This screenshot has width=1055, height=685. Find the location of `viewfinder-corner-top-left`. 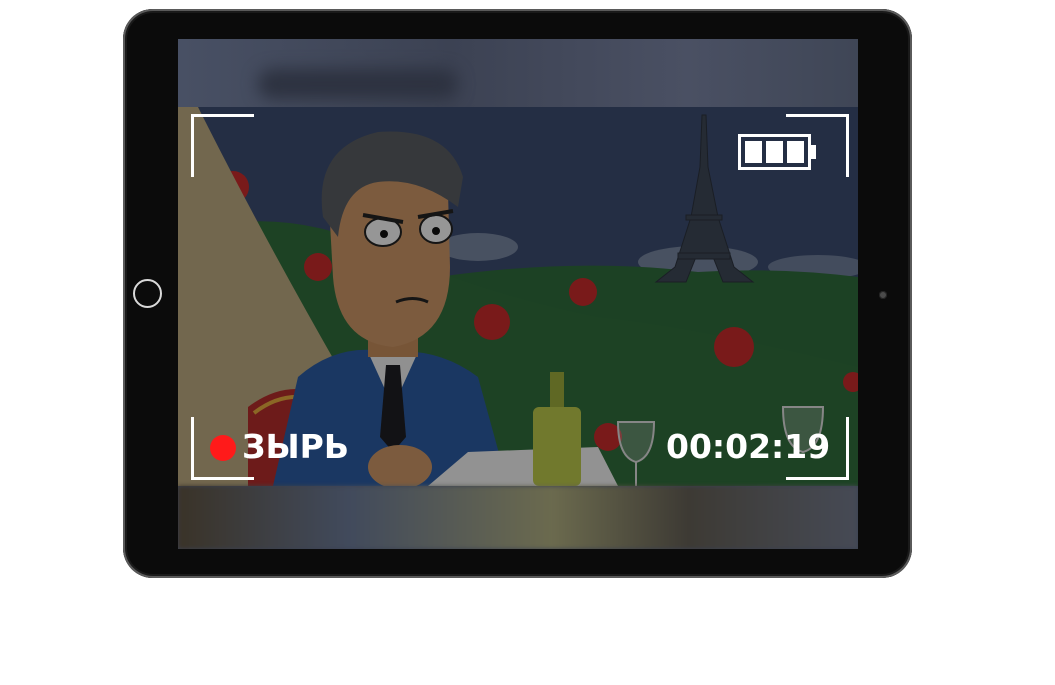

viewfinder-corner-top-left is located at coordinates (222, 145).